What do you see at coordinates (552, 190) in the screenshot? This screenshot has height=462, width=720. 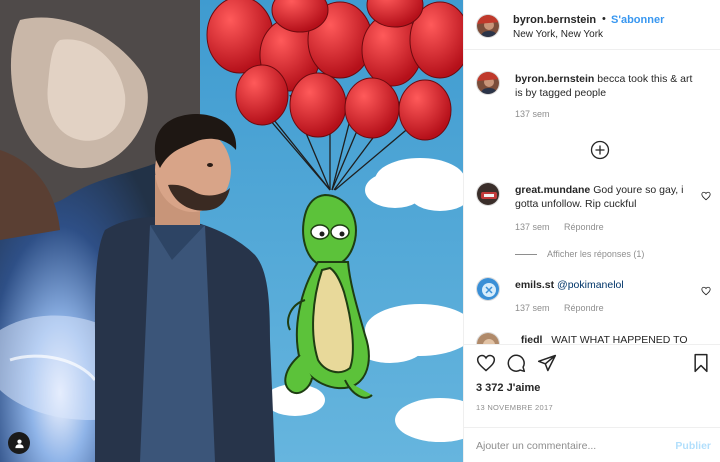 I see `comment-username: great.mundane` at bounding box center [552, 190].